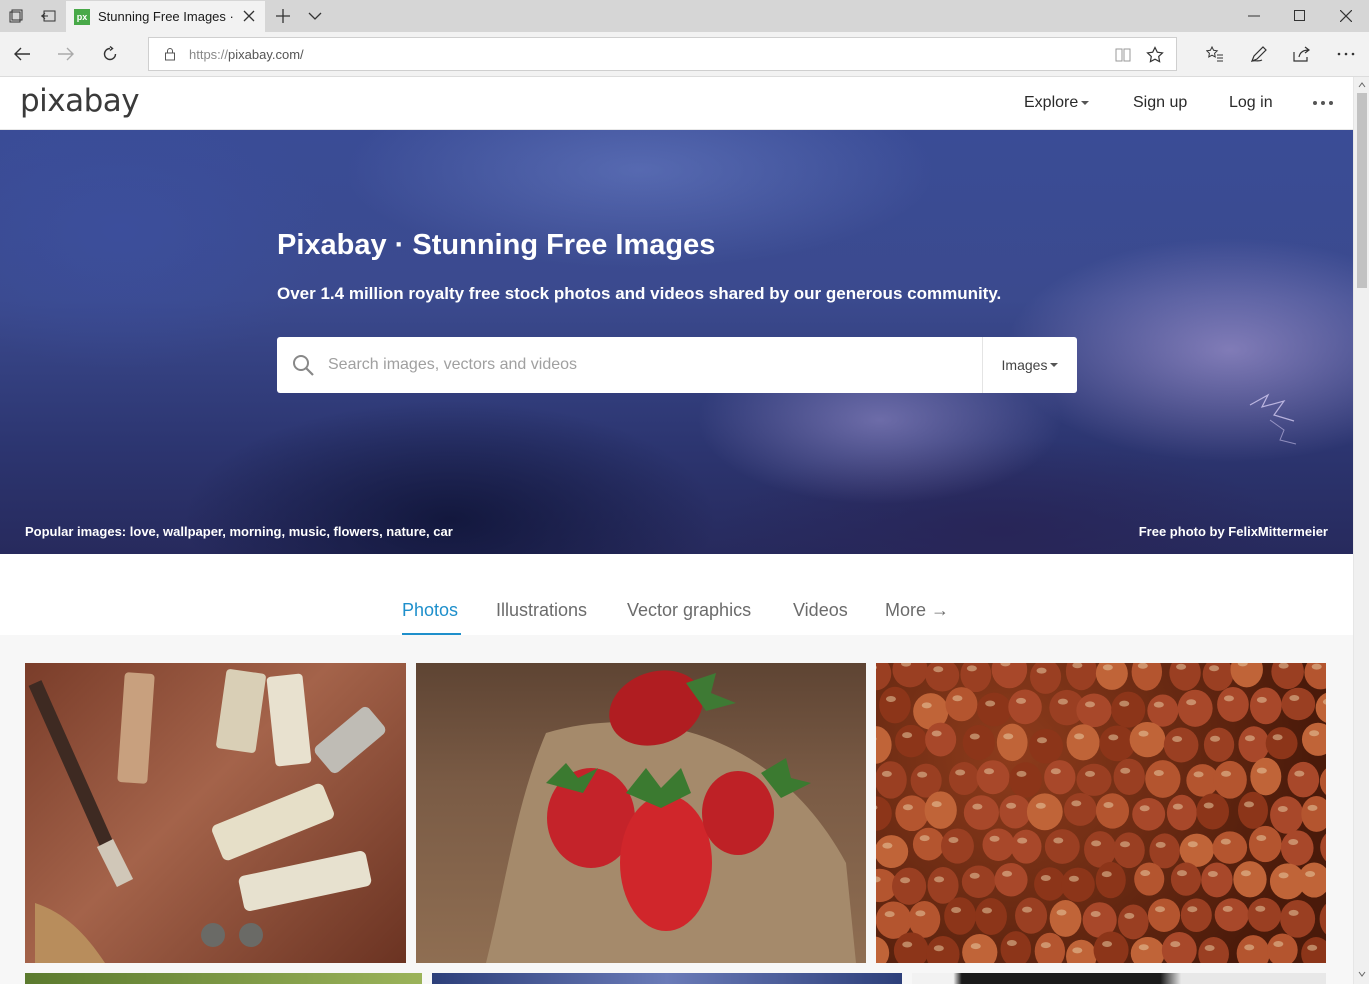  Describe the element at coordinates (1346, 16) in the screenshot. I see `close-window-icon` at that location.